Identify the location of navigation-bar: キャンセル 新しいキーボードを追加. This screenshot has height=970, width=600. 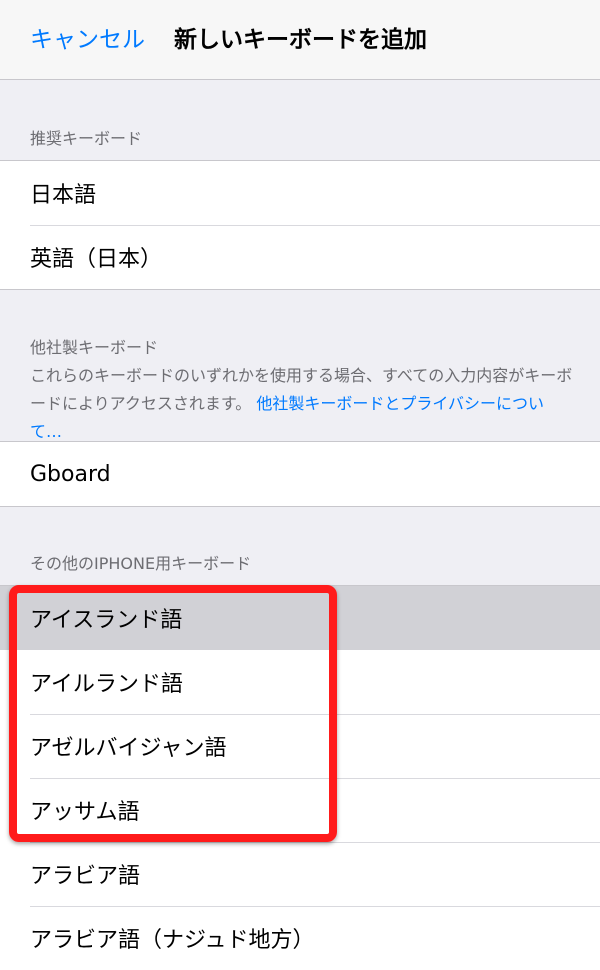
(300, 40).